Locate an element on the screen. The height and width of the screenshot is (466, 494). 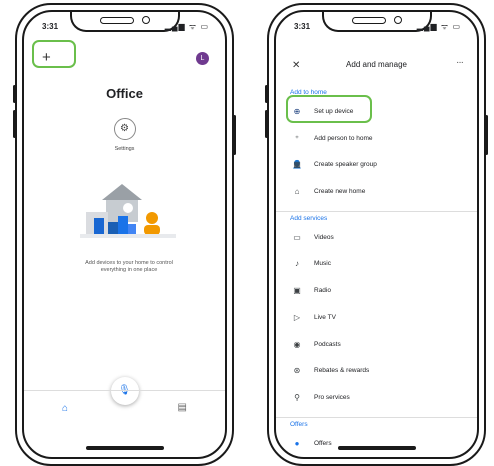
menu-item-set-up-device: ⊕ Set up device is located at coordinates (376, 110).